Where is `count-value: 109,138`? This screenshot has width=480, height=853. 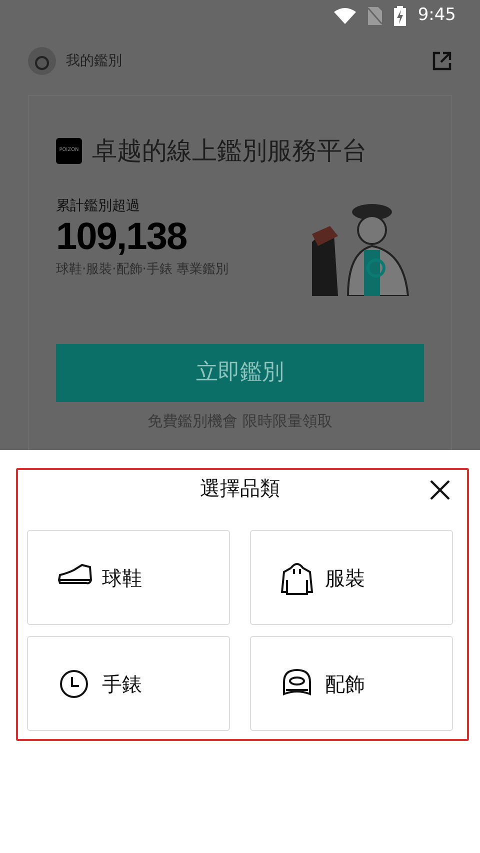
count-value: 109,138 is located at coordinates (122, 237).